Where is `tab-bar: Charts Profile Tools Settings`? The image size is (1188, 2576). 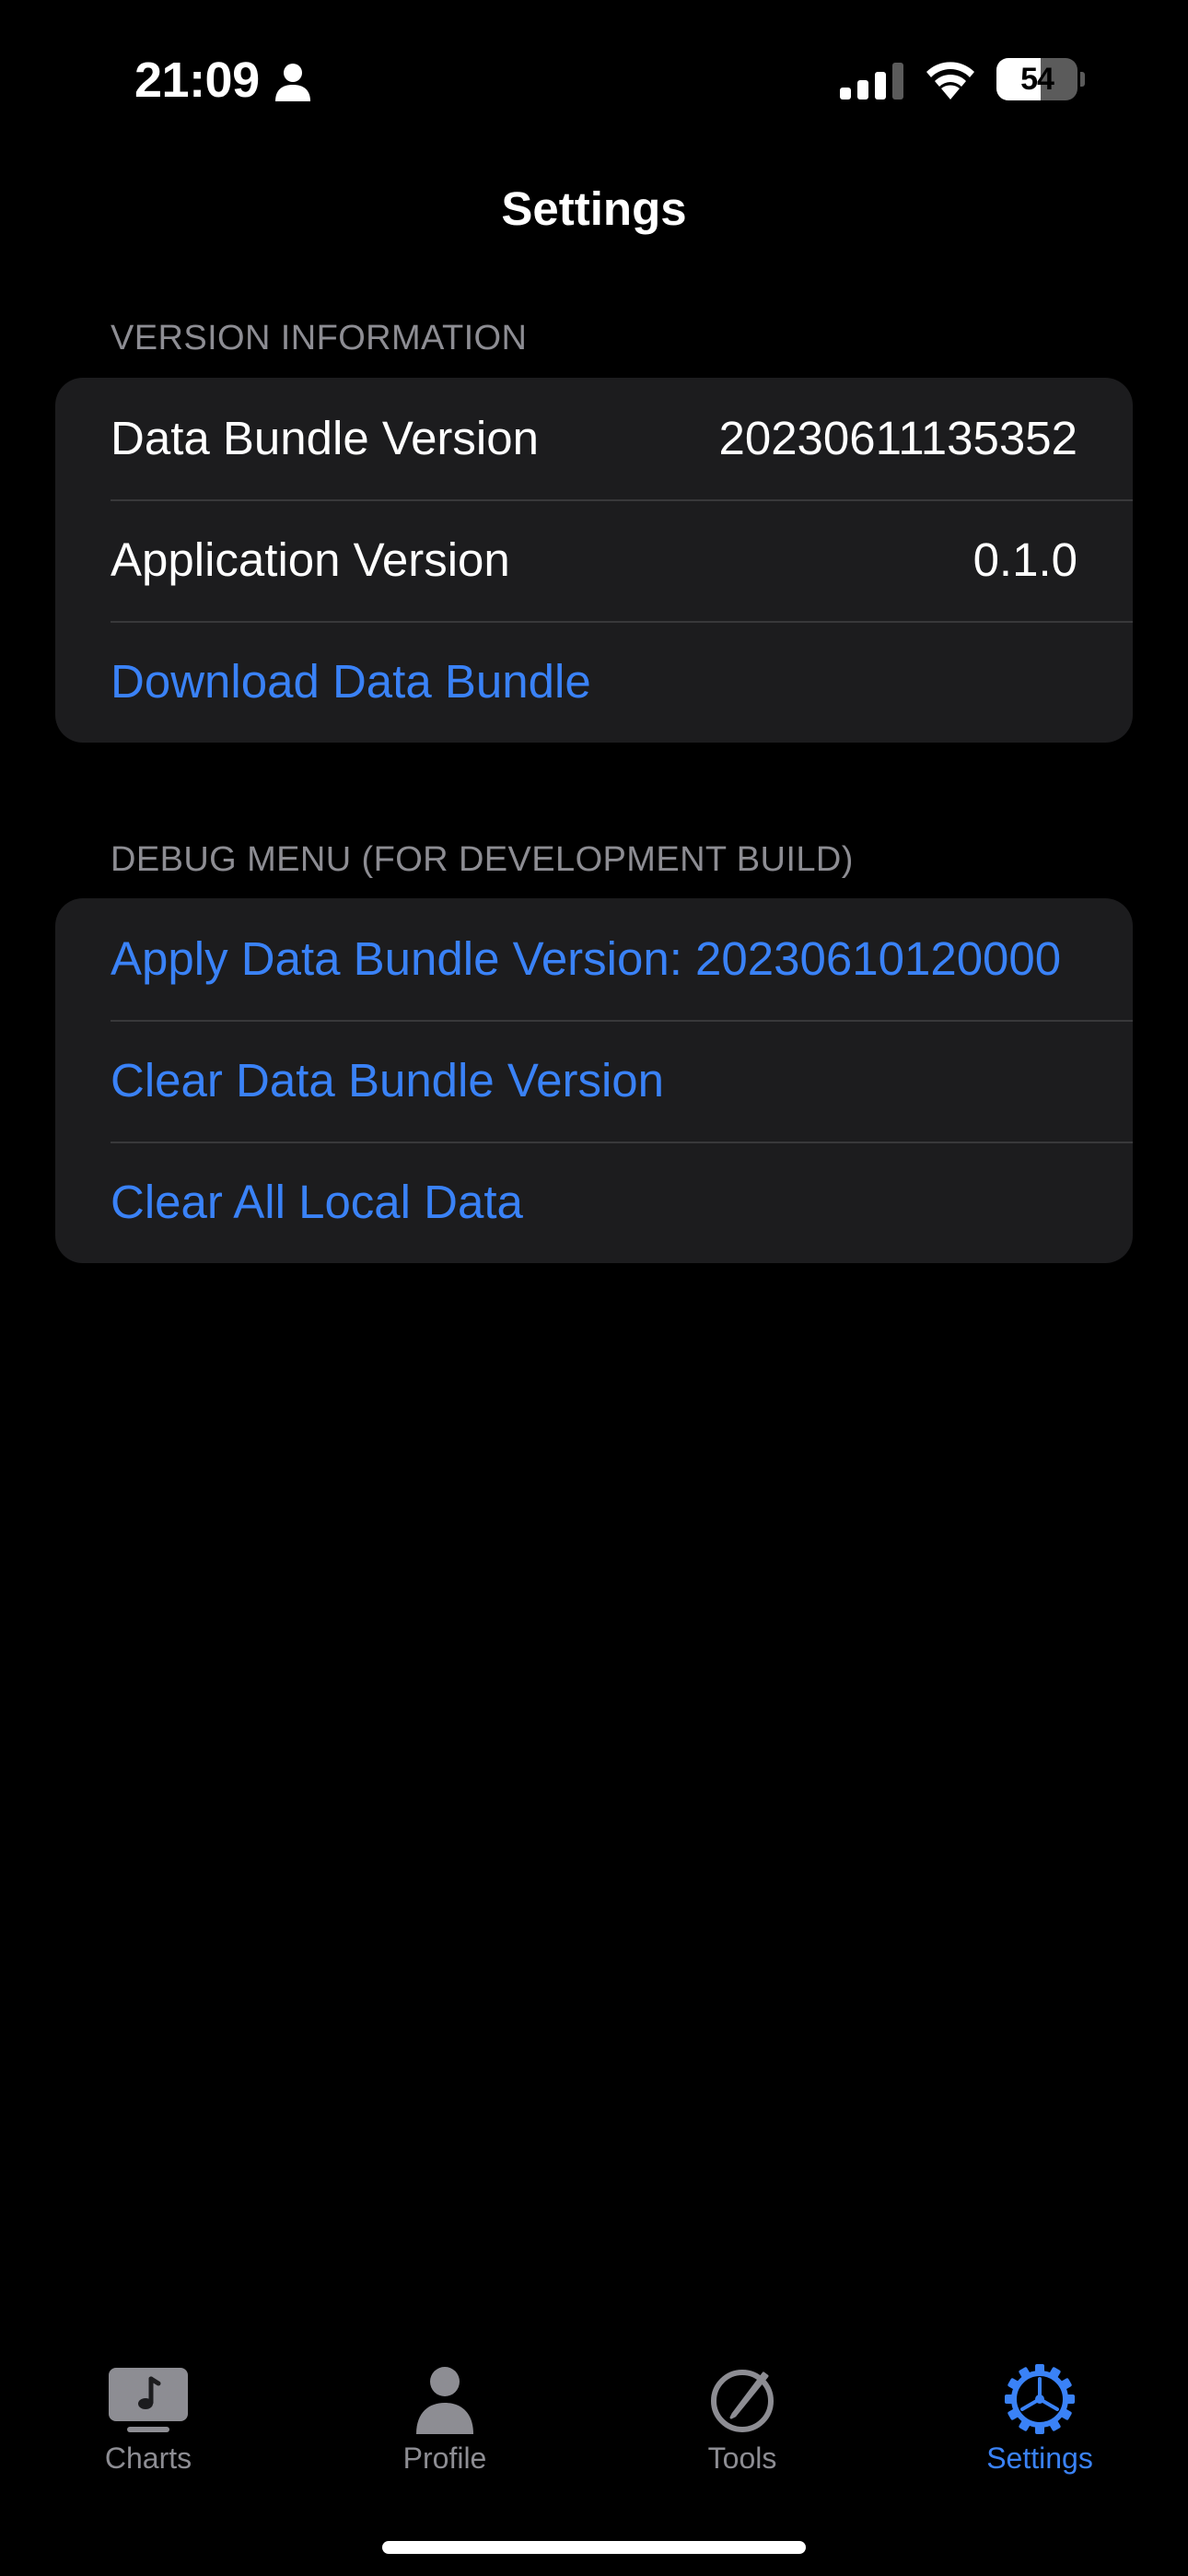
tab-bar: Charts Profile Tools Settings is located at coordinates (594, 2414).